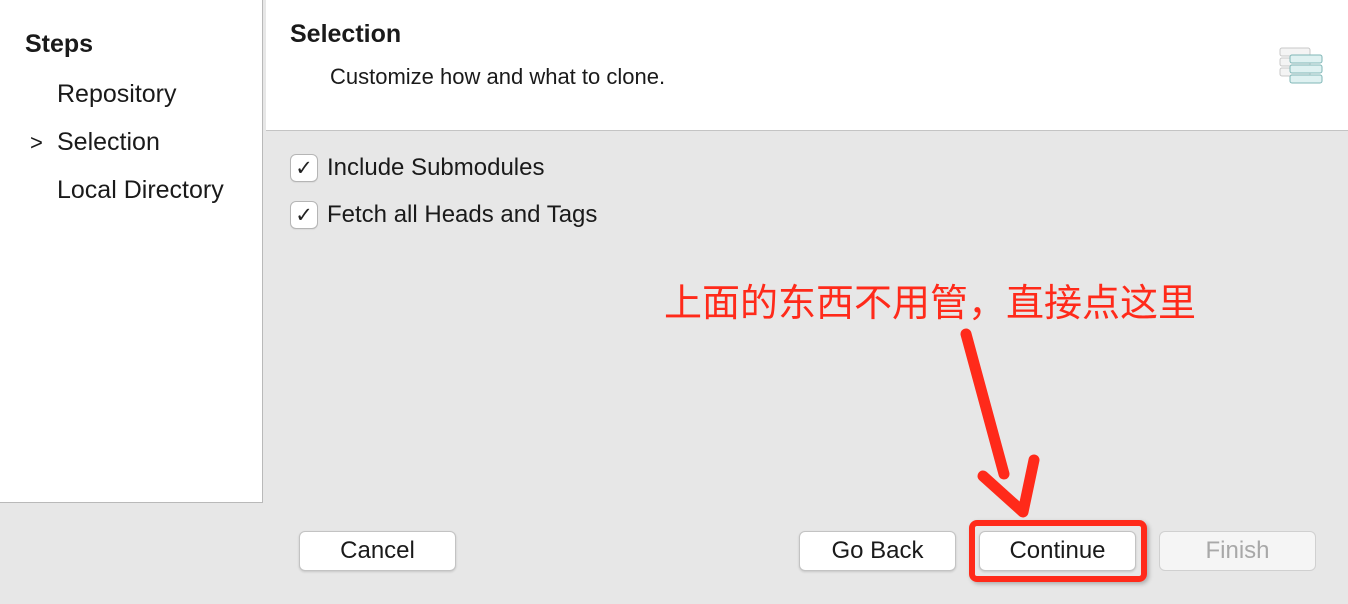 Image resolution: width=1348 pixels, height=604 pixels. Describe the element at coordinates (930, 303) in the screenshot. I see `annotation-instruction-text: 上面的东西不用管，直接点这里` at that location.